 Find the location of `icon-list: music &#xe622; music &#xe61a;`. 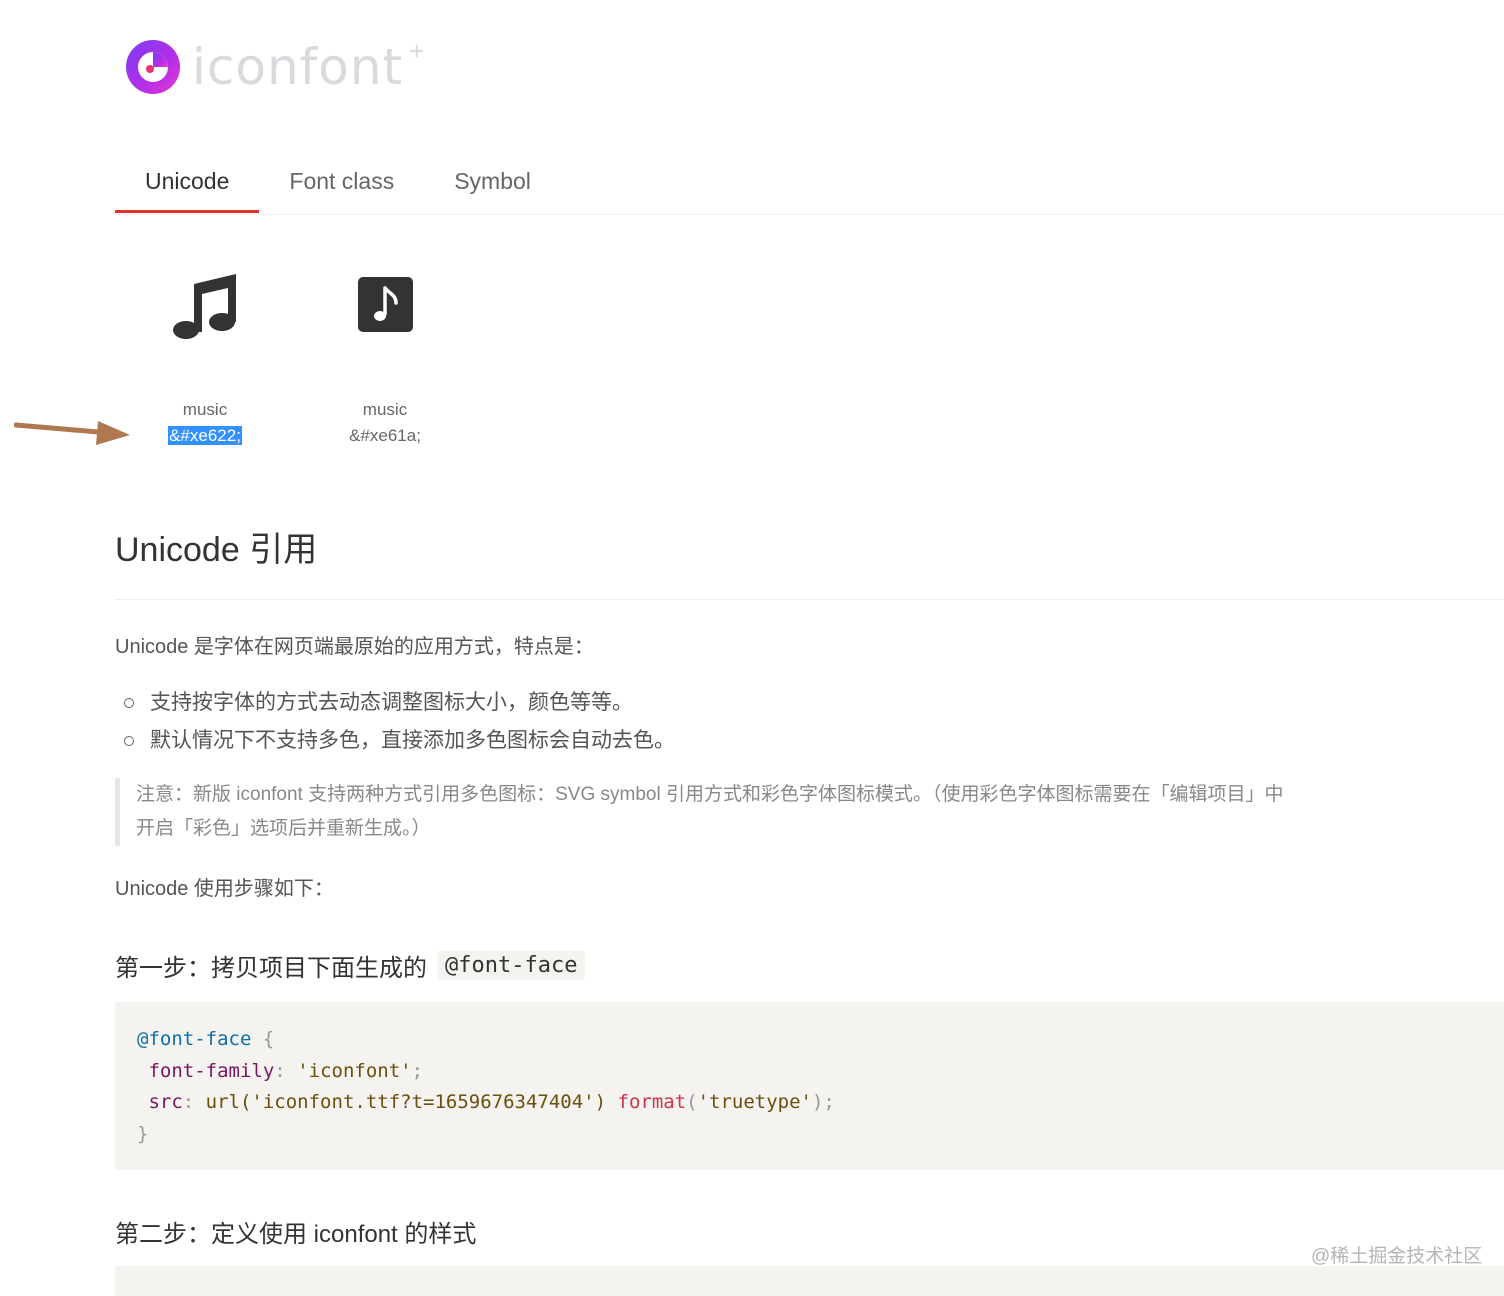

icon-list: music &#xe622; music &#xe61a; is located at coordinates (295, 350).